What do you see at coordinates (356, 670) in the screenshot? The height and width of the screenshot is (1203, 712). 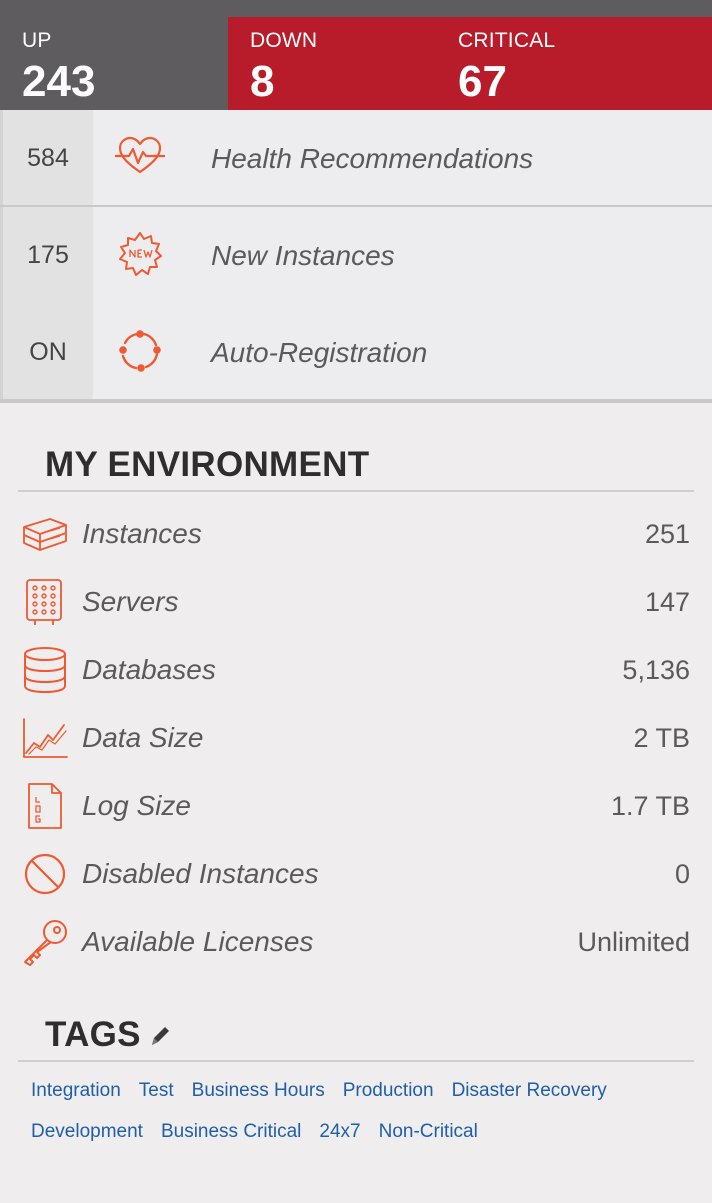 I see `env-item-databases: Databases 5,136` at bounding box center [356, 670].